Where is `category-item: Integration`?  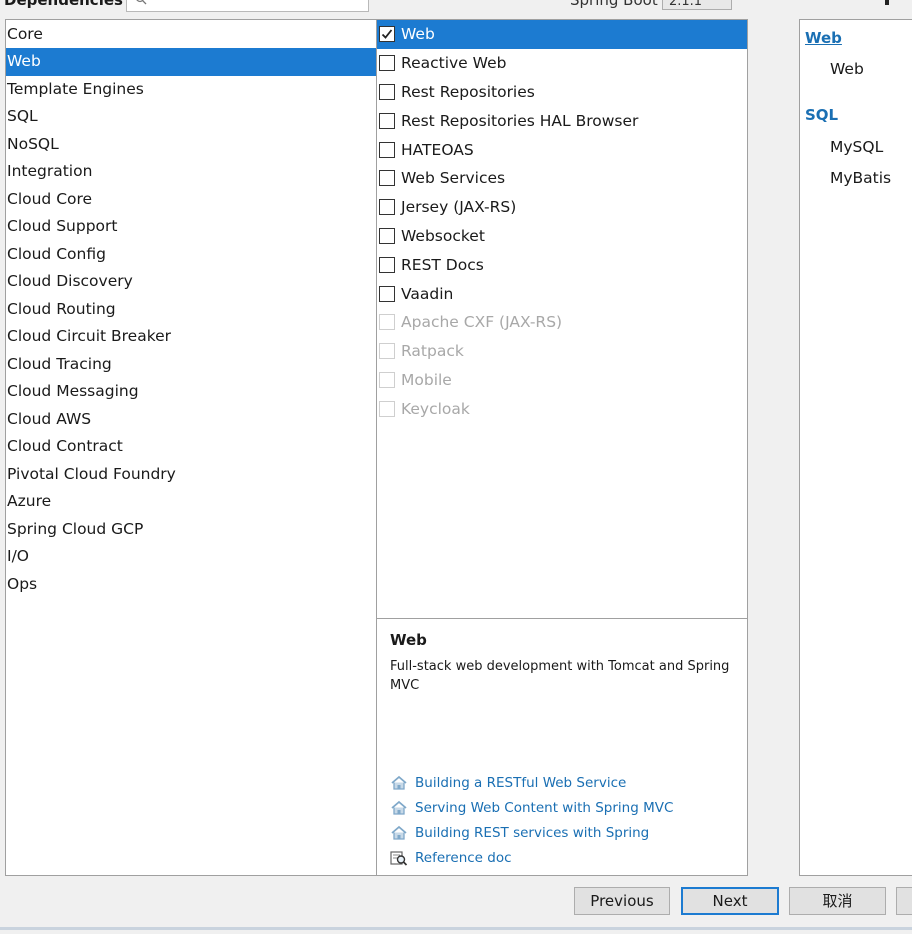 category-item: Integration is located at coordinates (191, 172).